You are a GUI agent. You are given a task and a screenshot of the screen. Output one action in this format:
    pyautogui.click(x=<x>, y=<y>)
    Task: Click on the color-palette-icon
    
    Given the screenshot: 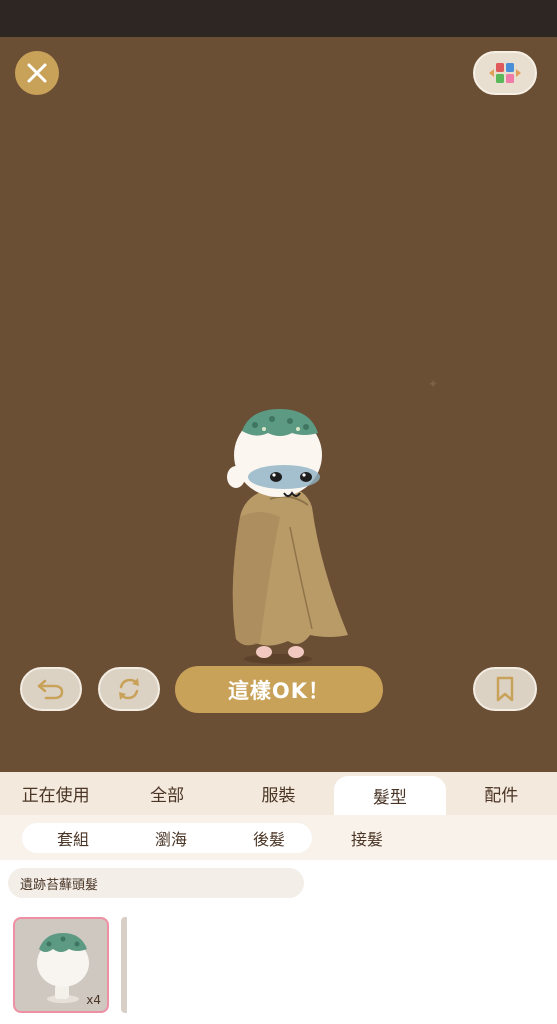 What is the action you would take?
    pyautogui.click(x=505, y=73)
    